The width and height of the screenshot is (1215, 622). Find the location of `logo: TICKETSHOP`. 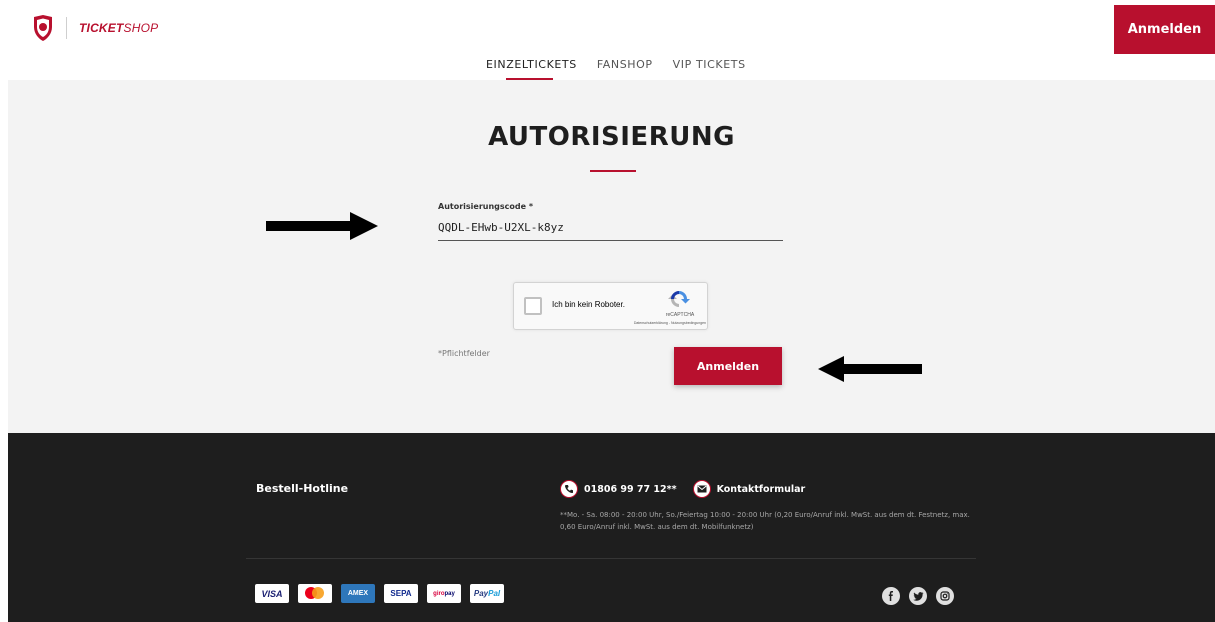

logo: TICKETSHOP is located at coordinates (95, 28).